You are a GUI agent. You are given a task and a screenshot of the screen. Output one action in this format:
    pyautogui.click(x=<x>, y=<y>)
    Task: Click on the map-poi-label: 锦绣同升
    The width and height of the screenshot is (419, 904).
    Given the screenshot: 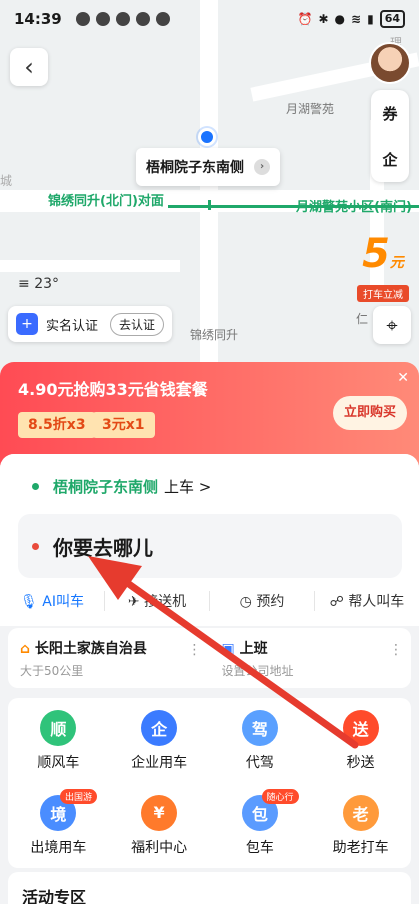 What is the action you would take?
    pyautogui.click(x=214, y=334)
    